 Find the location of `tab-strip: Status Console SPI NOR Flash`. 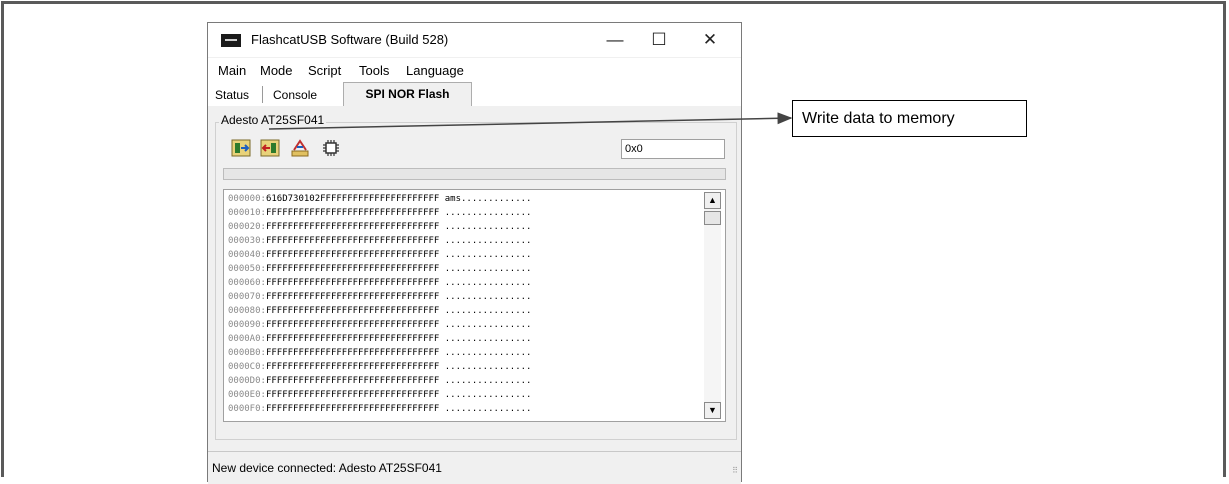

tab-strip: Status Console SPI NOR Flash is located at coordinates (474, 94).